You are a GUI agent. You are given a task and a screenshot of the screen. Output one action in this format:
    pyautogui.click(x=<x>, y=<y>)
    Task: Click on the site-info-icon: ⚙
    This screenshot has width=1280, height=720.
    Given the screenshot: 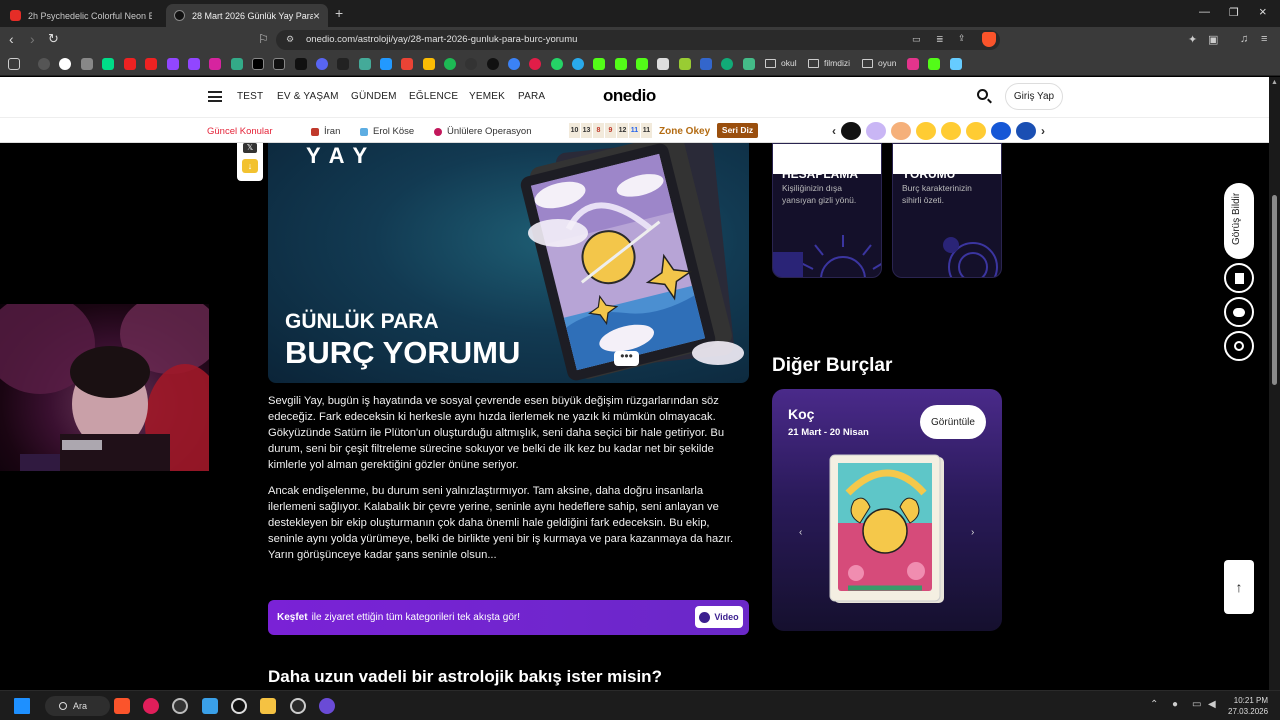 What is the action you would take?
    pyautogui.click(x=290, y=39)
    